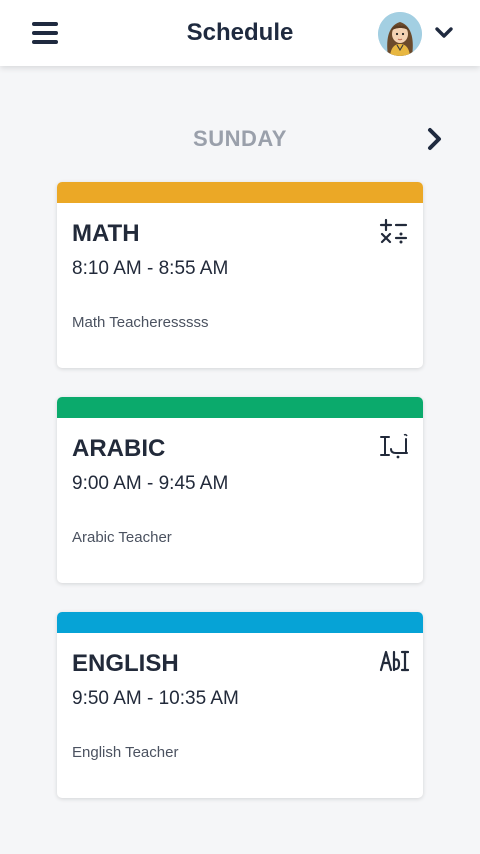  What do you see at coordinates (394, 662) in the screenshot?
I see `english-text-icon` at bounding box center [394, 662].